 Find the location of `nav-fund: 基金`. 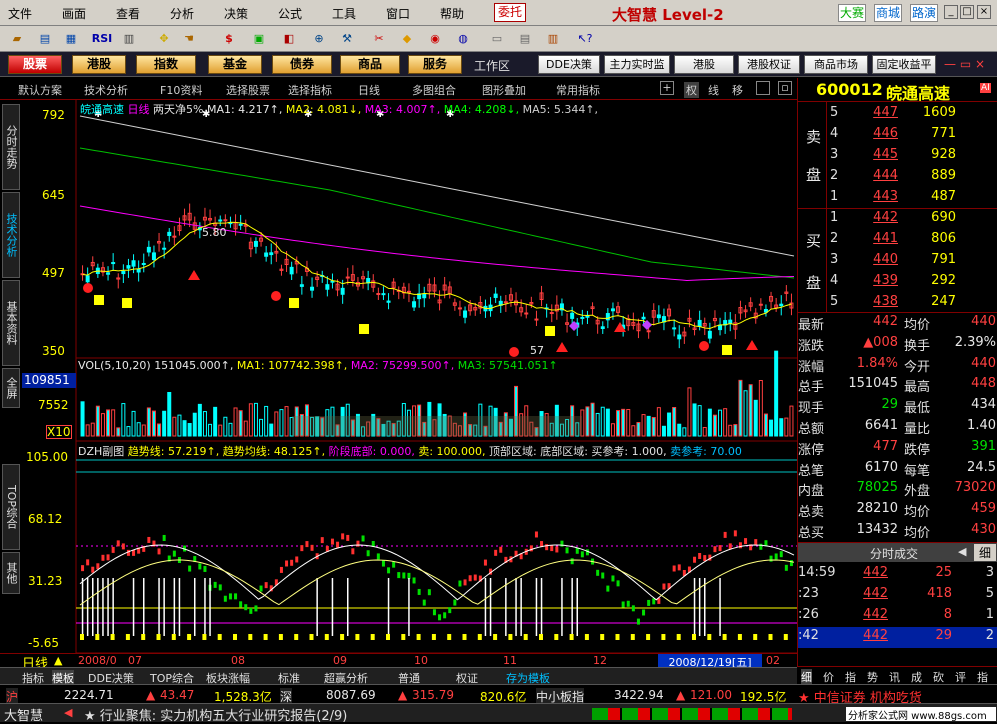

nav-fund: 基金 is located at coordinates (235, 64).